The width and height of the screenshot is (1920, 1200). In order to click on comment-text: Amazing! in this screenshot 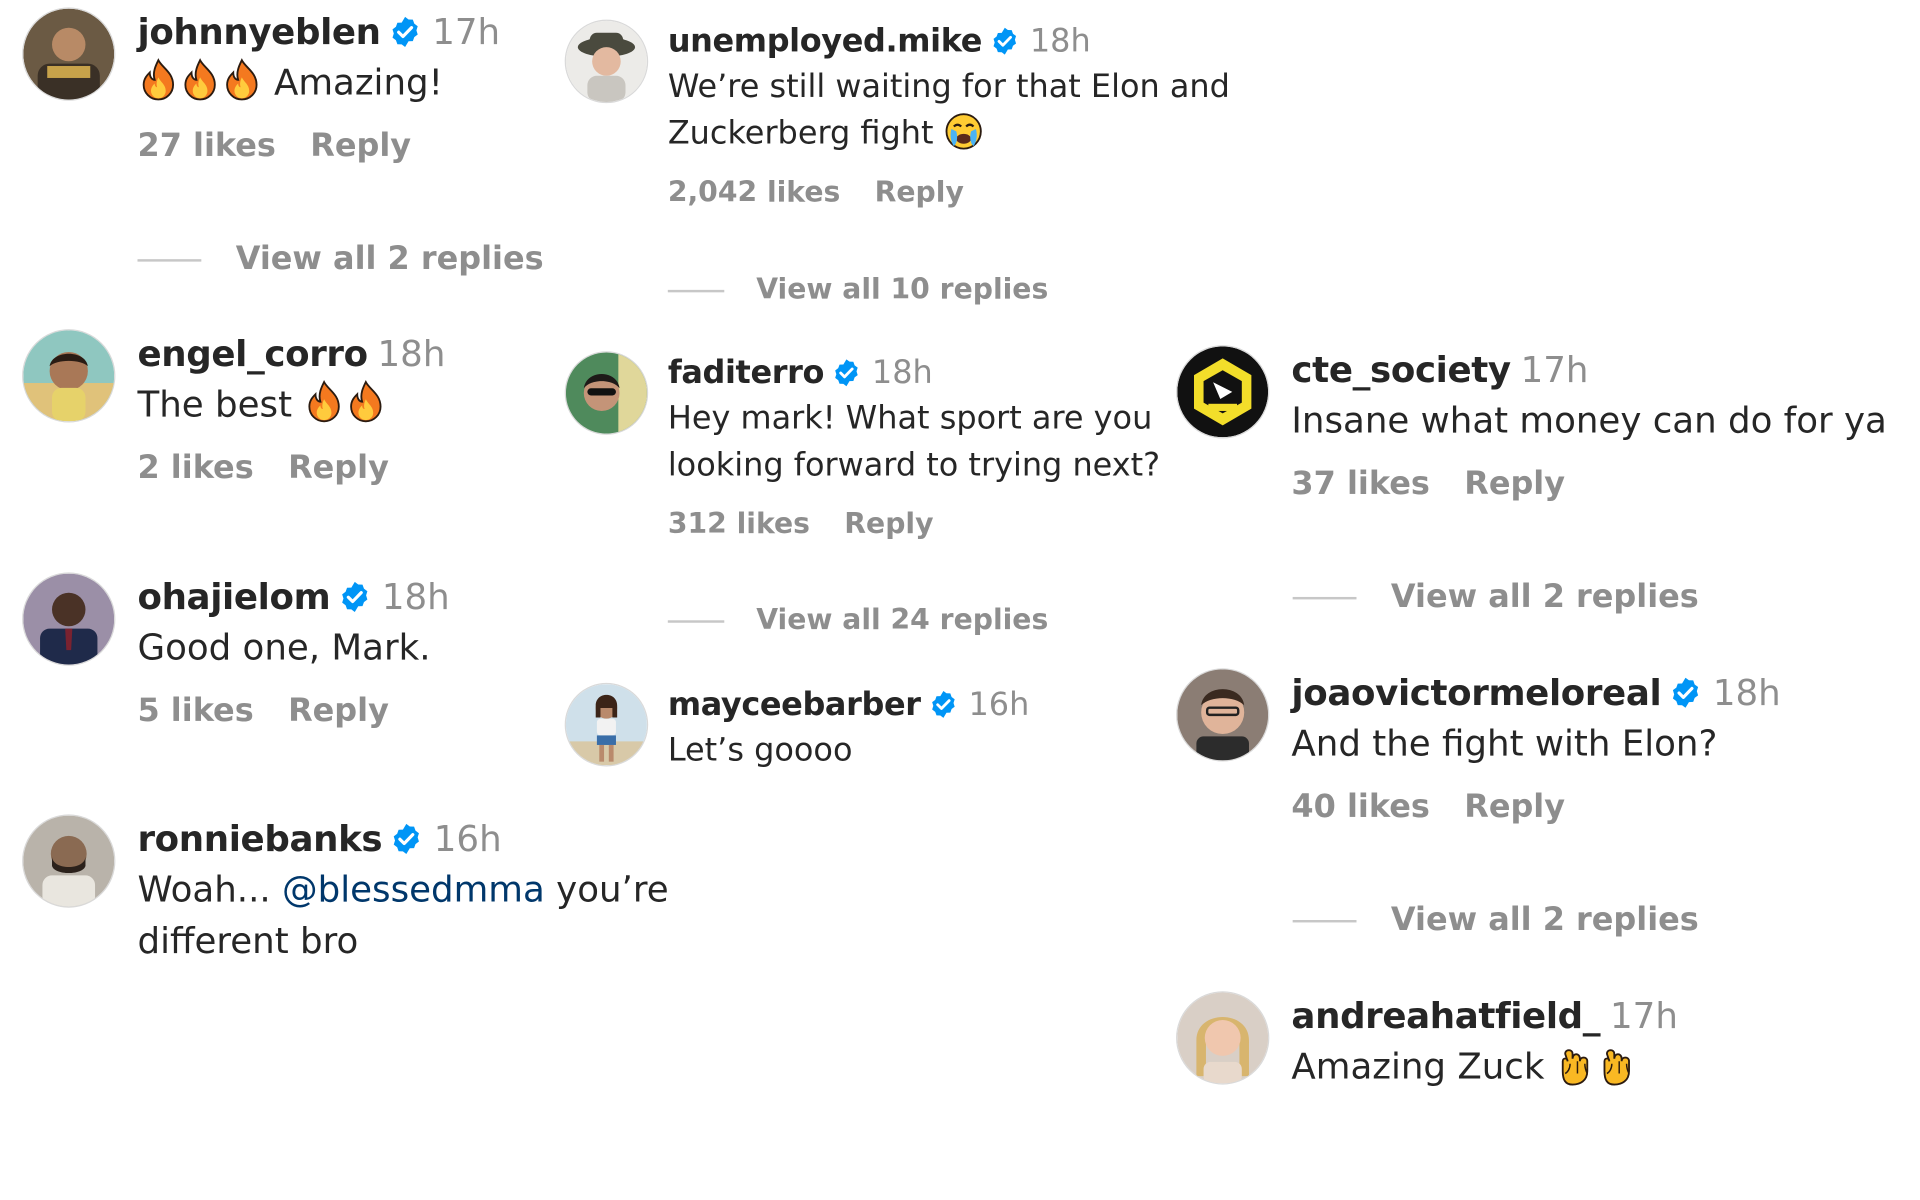, I will do `click(318, 83)`.